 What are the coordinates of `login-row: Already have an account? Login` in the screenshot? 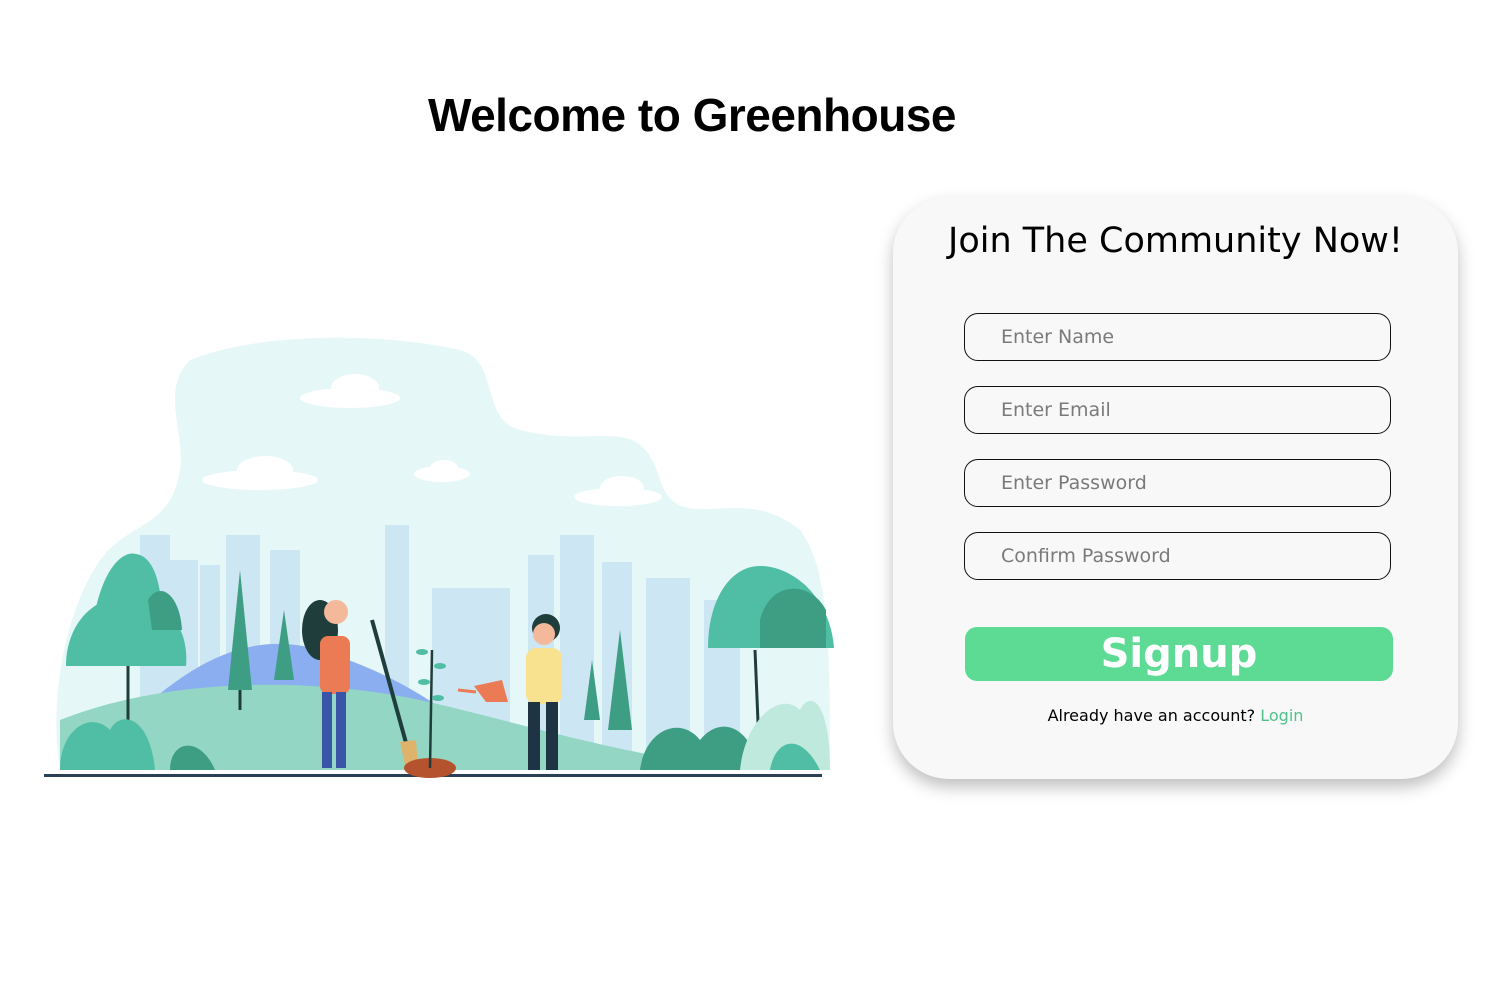 It's located at (1175, 715).